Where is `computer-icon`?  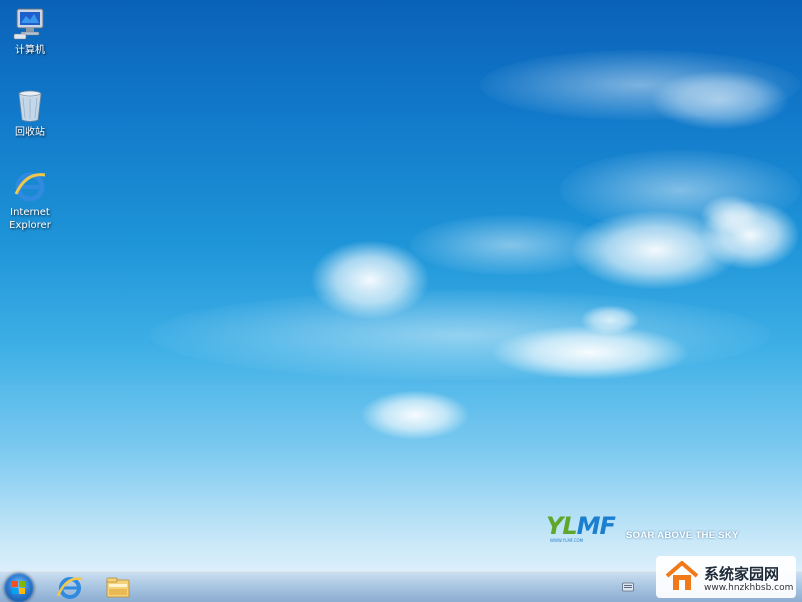 computer-icon is located at coordinates (30, 24).